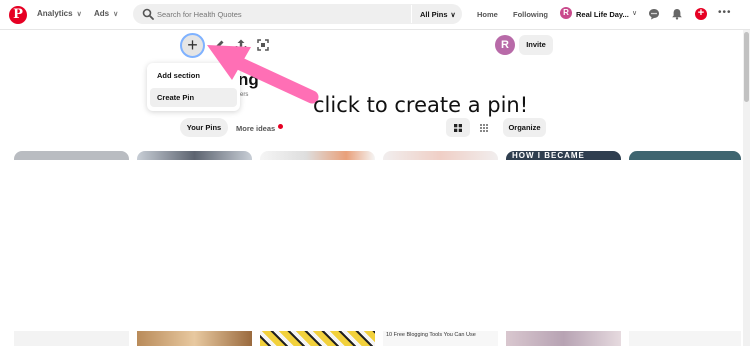  What do you see at coordinates (524, 127) in the screenshot?
I see `organize-button: Organize` at bounding box center [524, 127].